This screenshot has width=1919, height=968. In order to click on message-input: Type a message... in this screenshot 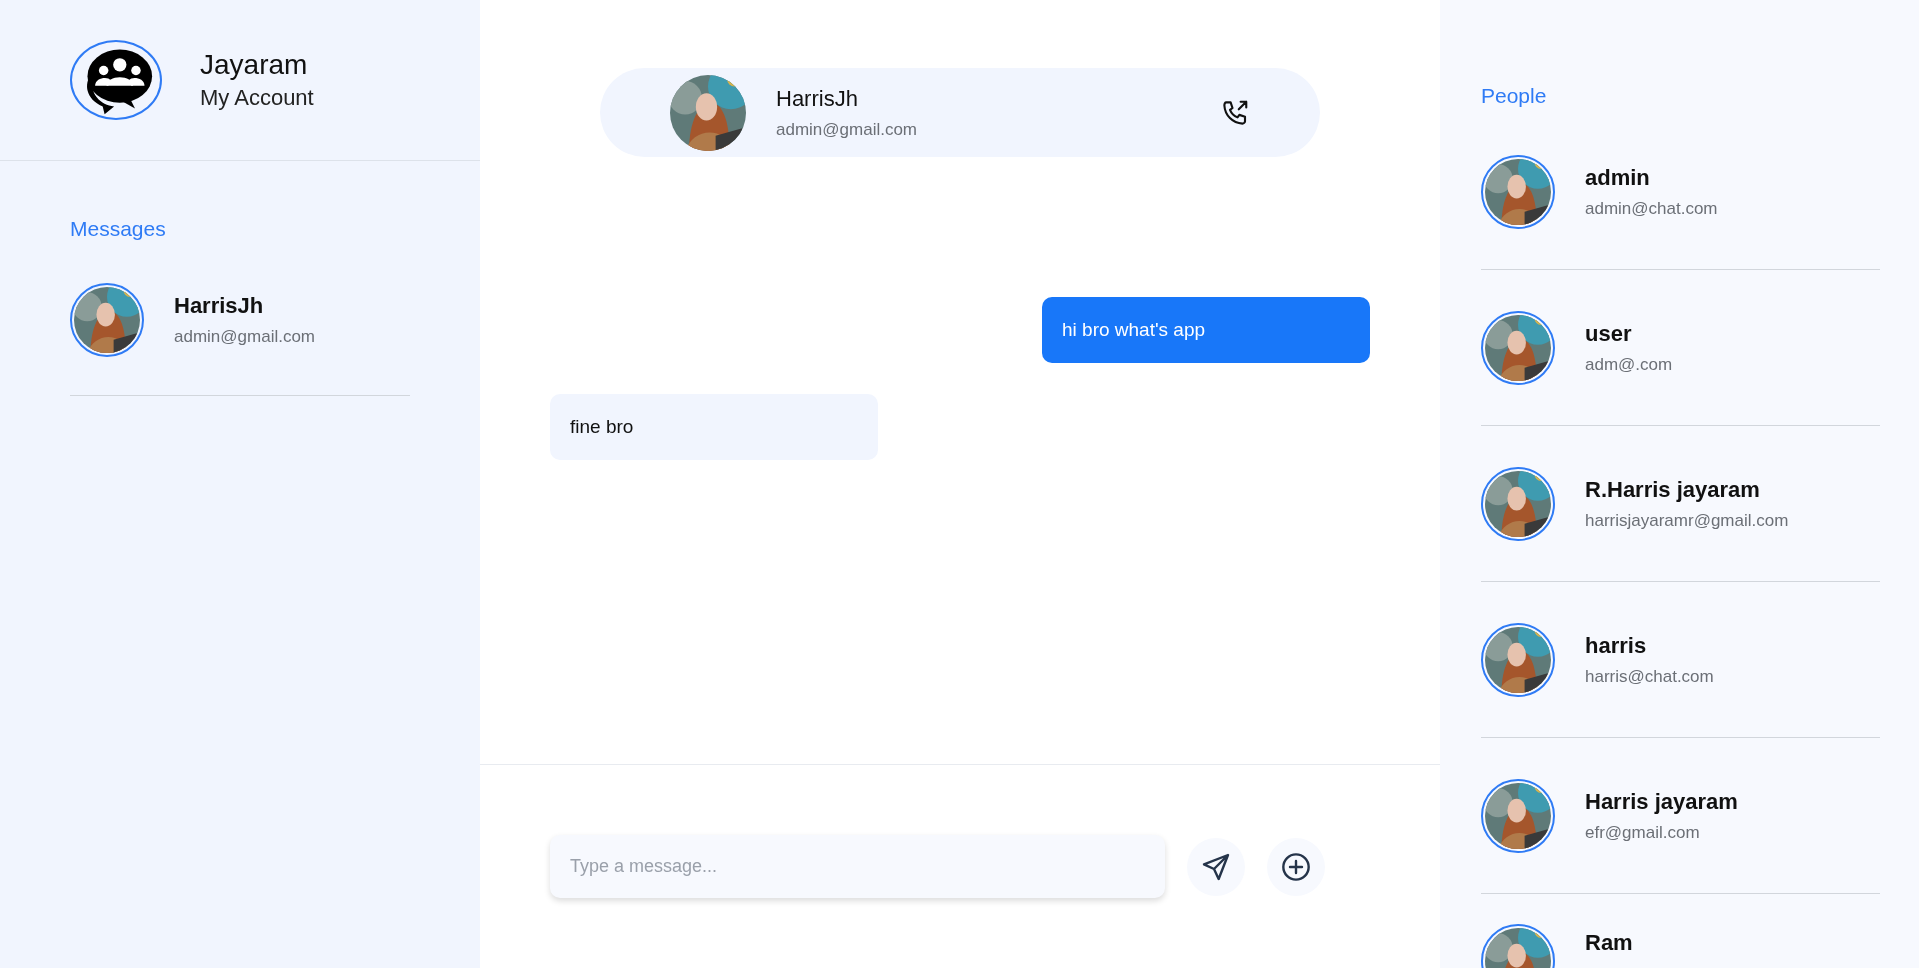, I will do `click(857, 866)`.